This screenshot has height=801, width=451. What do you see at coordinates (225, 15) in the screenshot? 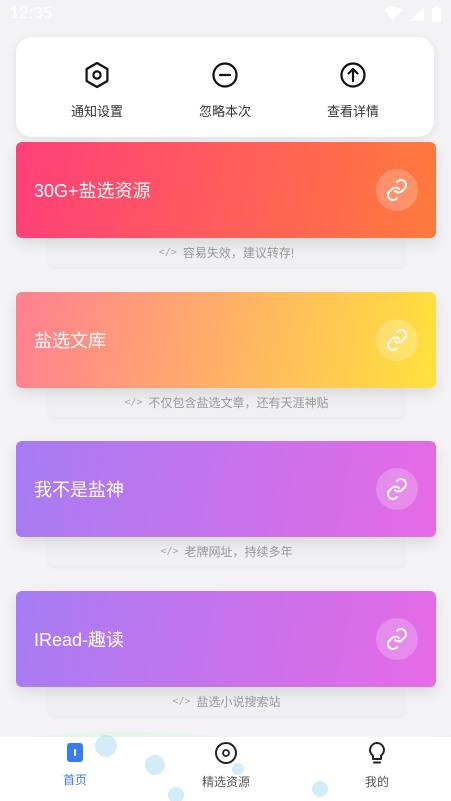
I see `status-bar: 12:35` at bounding box center [225, 15].